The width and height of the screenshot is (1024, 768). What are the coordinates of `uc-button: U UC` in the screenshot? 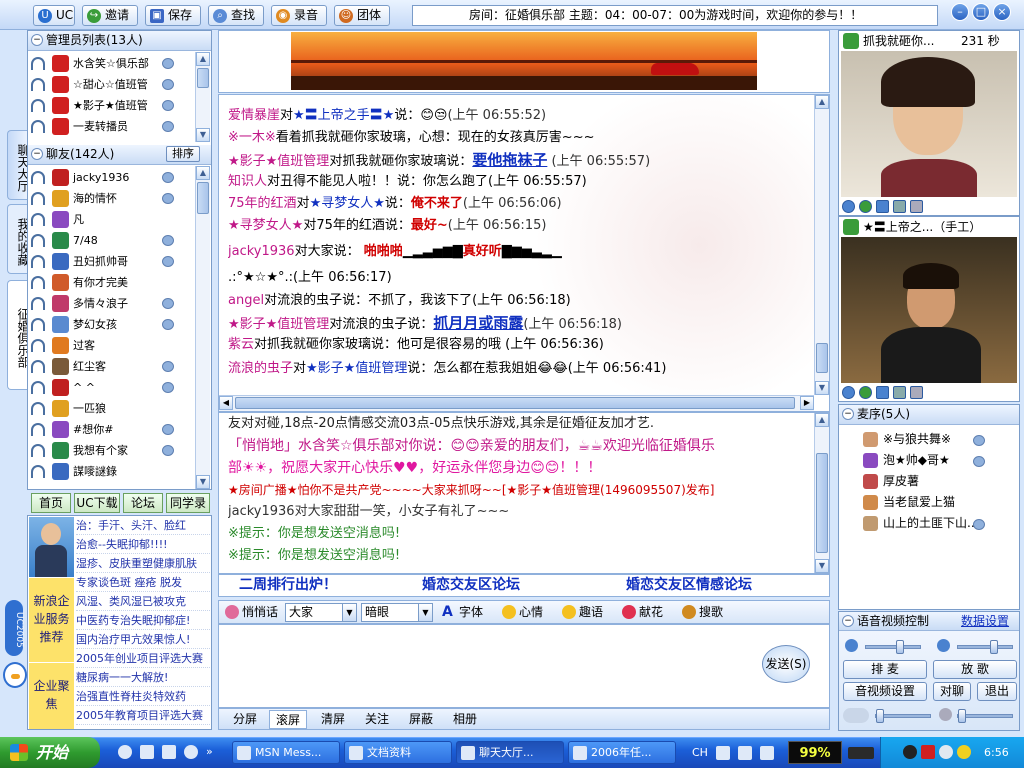 It's located at (54, 15).